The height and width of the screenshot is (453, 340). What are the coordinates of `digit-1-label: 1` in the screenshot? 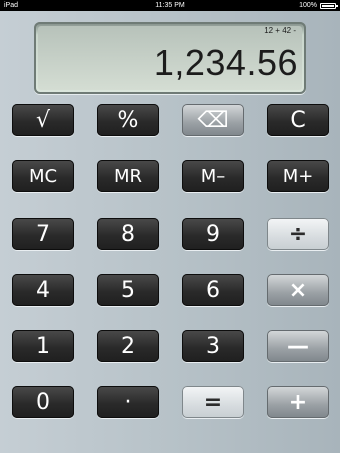 It's located at (43, 346).